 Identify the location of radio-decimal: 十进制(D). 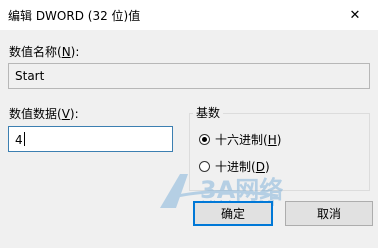
(234, 166).